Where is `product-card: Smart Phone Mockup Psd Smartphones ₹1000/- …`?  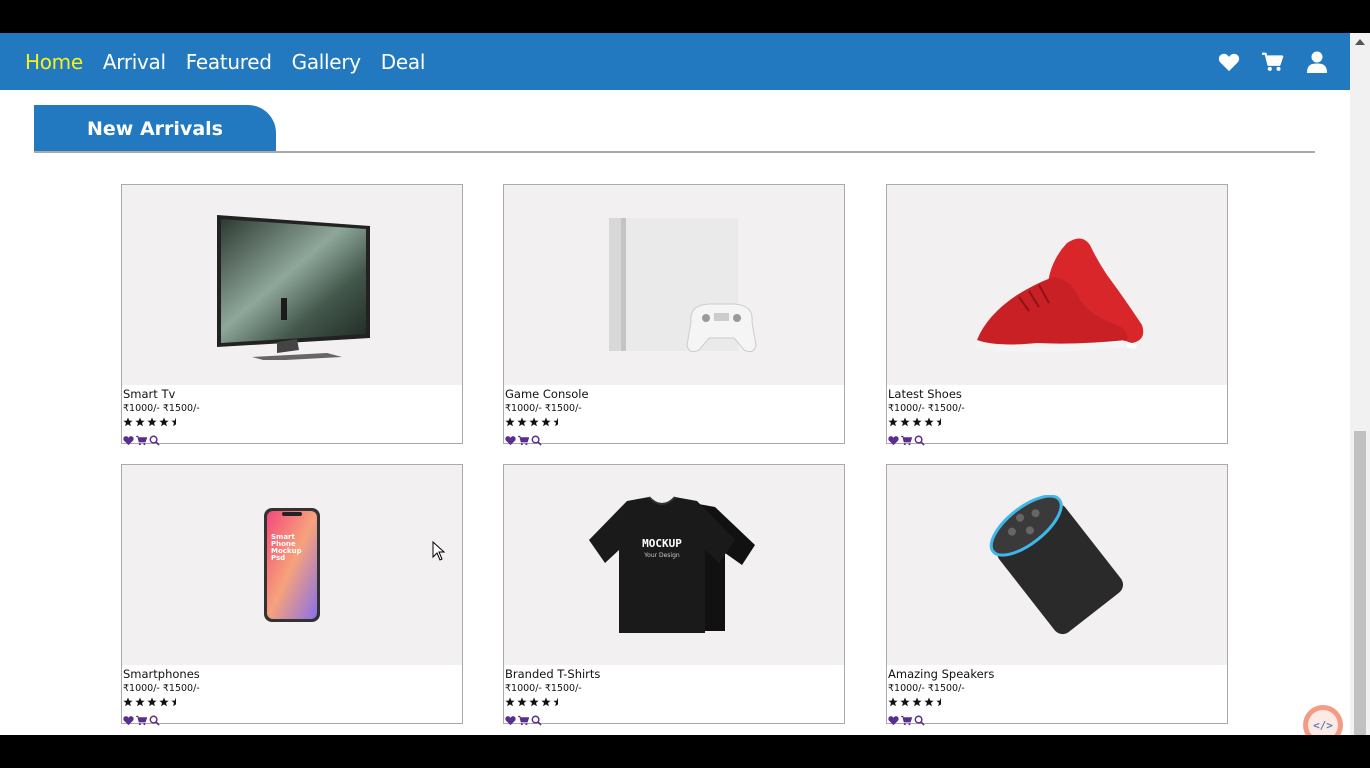 product-card: Smart Phone Mockup Psd Smartphones ₹1000/- … is located at coordinates (292, 595).